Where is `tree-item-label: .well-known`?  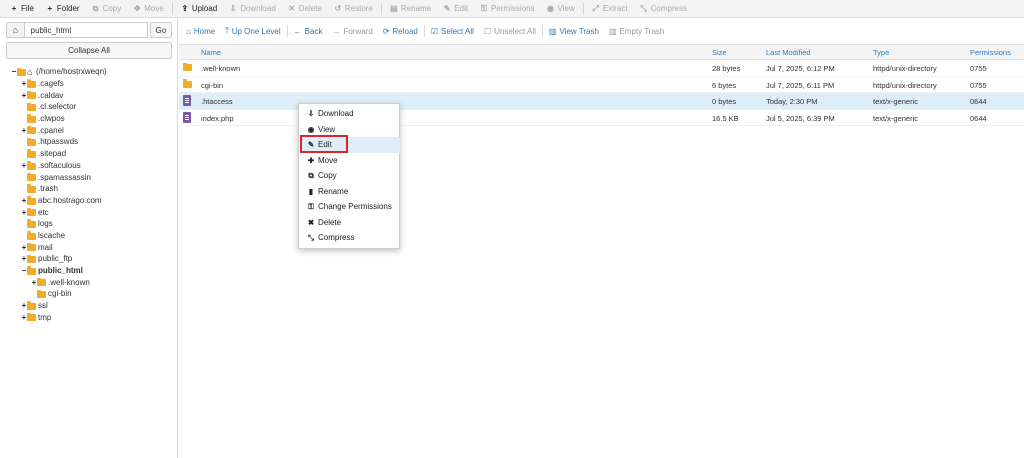
tree-item-label: .well-known is located at coordinates (69, 282).